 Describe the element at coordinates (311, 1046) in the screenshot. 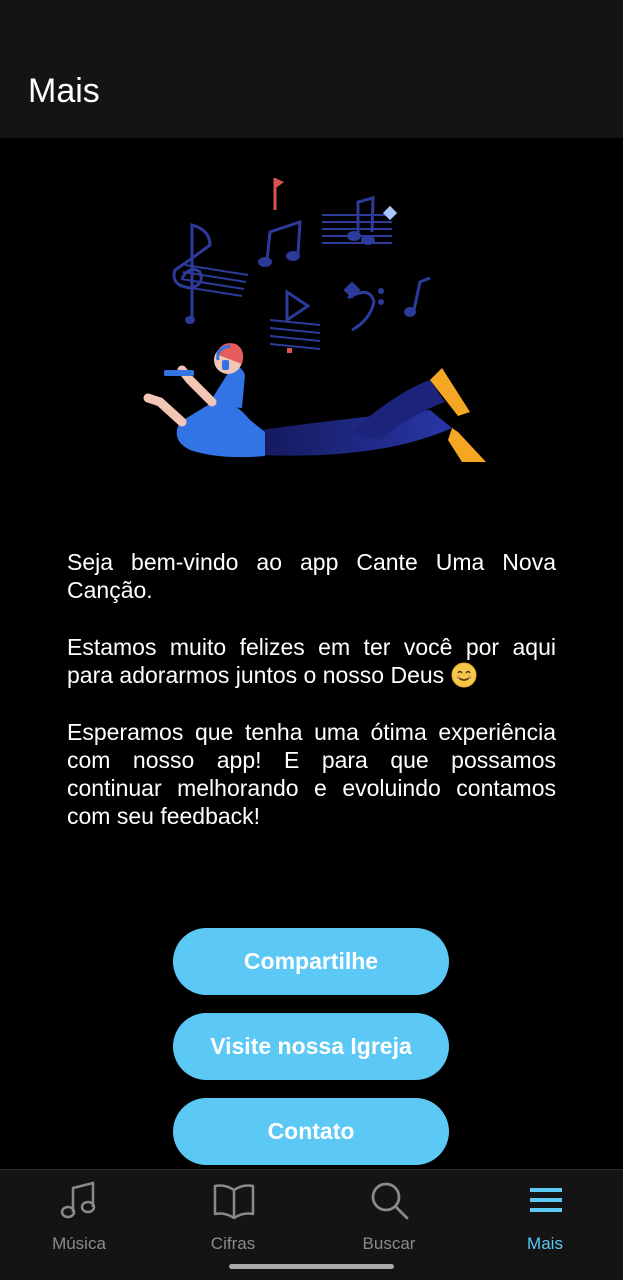

I see `visit-church-button: Visite nossa Igreja` at that location.